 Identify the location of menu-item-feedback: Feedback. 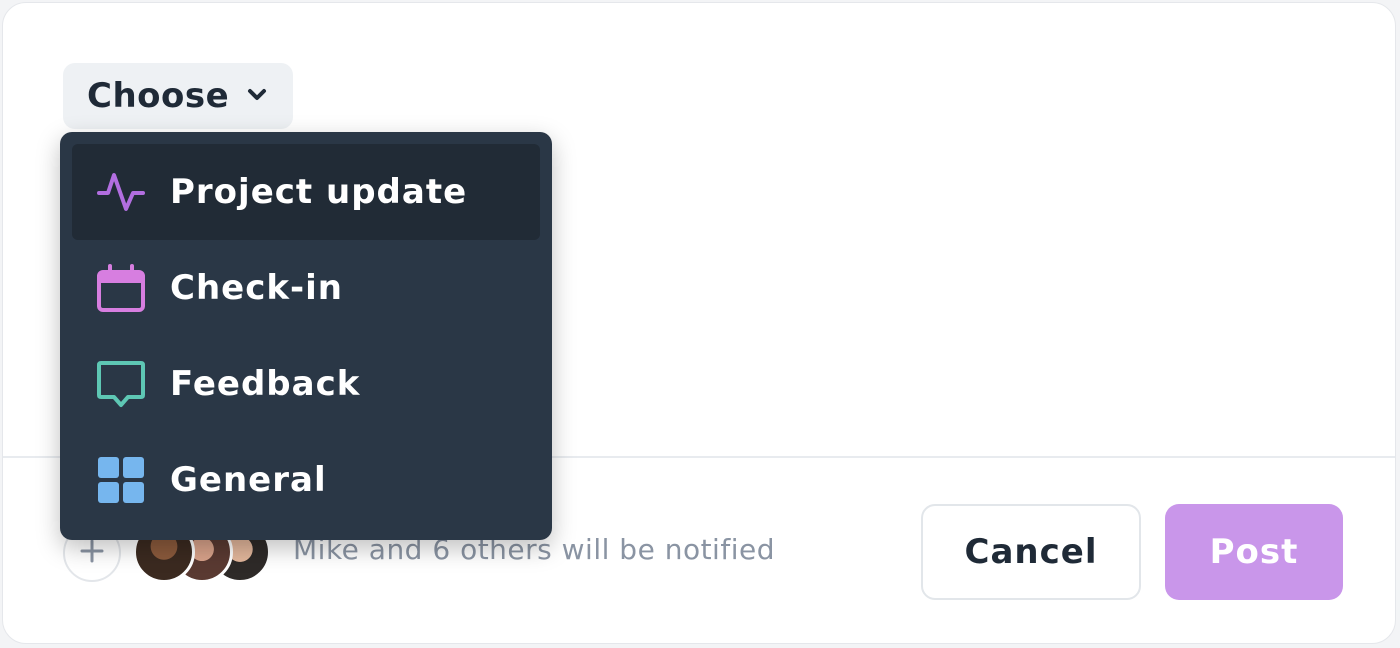
(306, 384).